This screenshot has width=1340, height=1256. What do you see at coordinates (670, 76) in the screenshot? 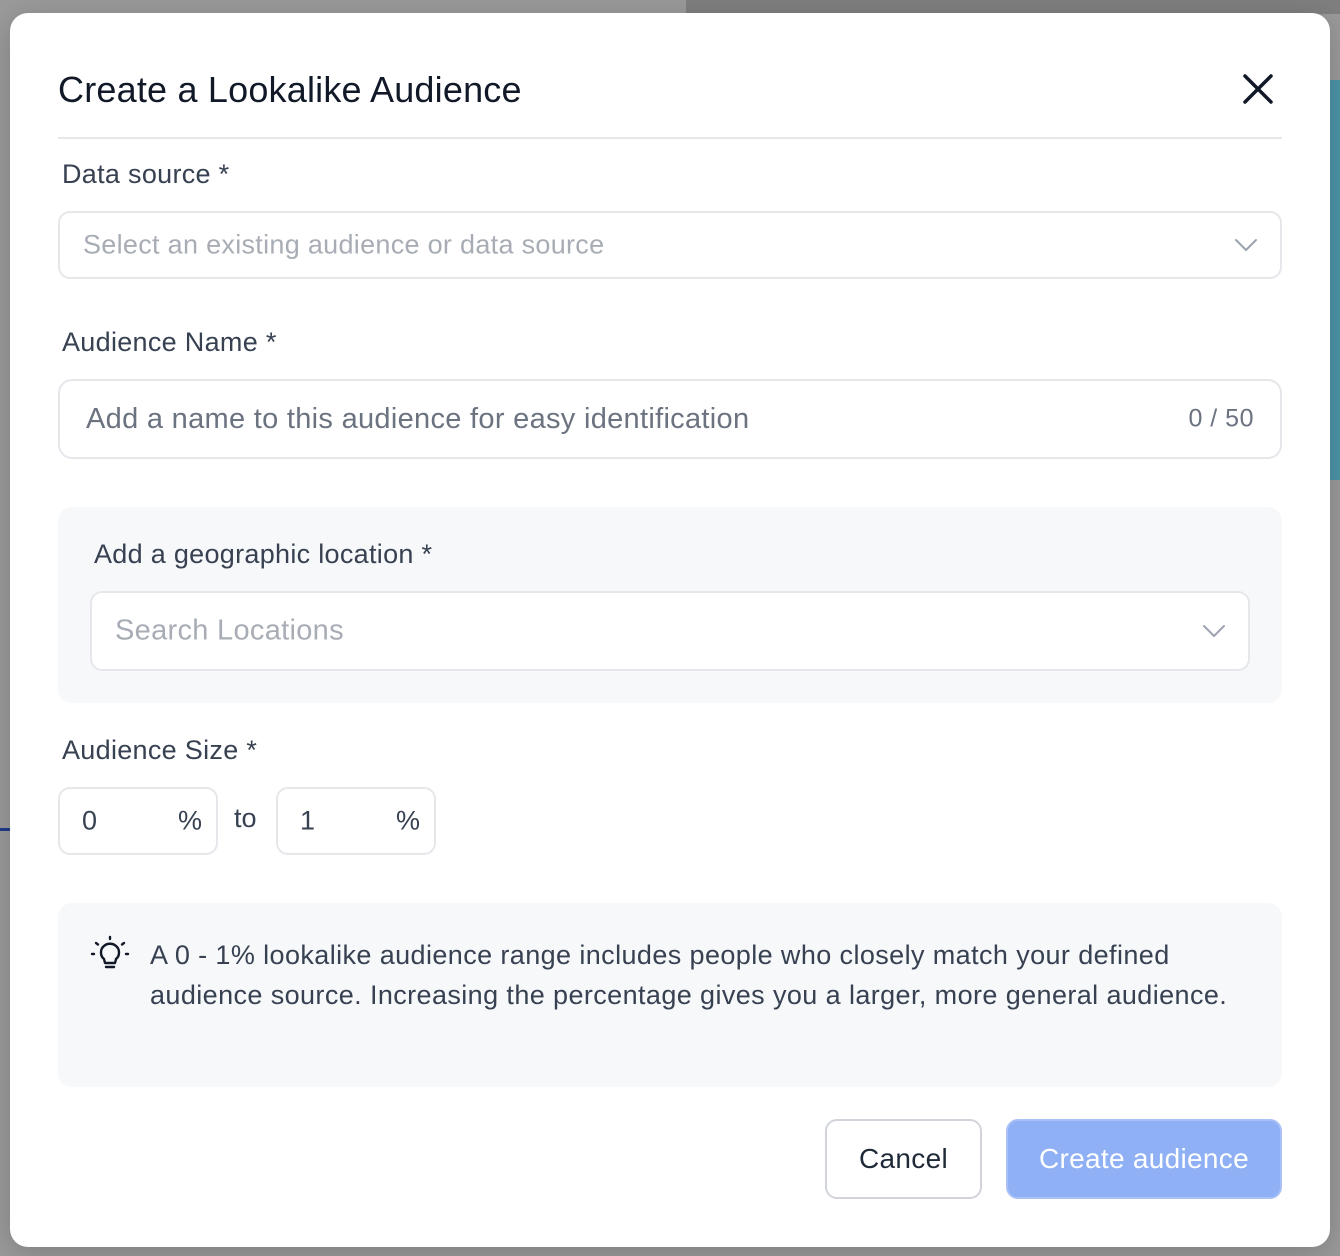
I see `modal-header: Create a Lookalike Audience` at bounding box center [670, 76].